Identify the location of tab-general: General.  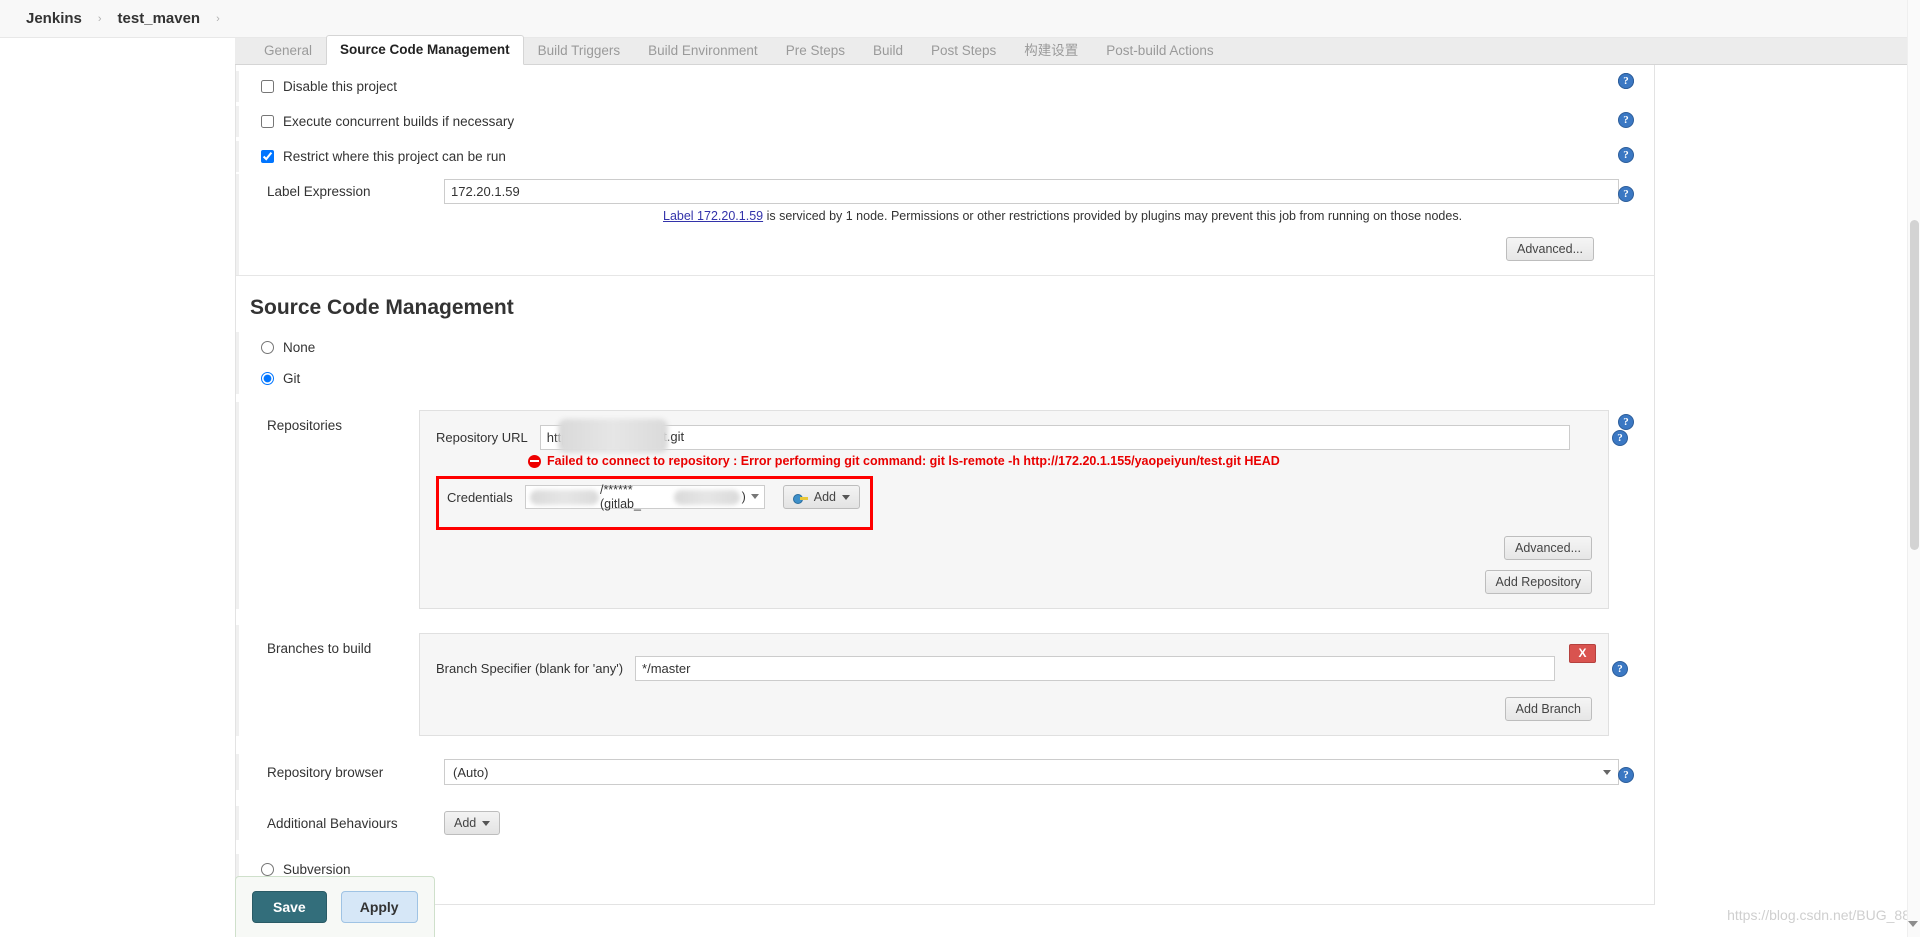
(288, 50).